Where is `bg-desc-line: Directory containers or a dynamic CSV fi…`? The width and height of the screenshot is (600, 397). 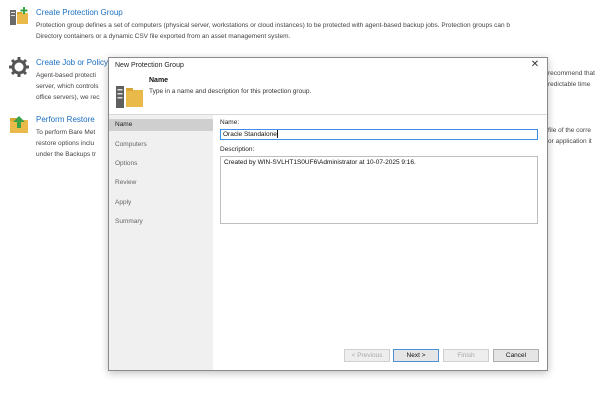
bg-desc-line: Directory containers or a dynamic CSV fi… is located at coordinates (163, 36).